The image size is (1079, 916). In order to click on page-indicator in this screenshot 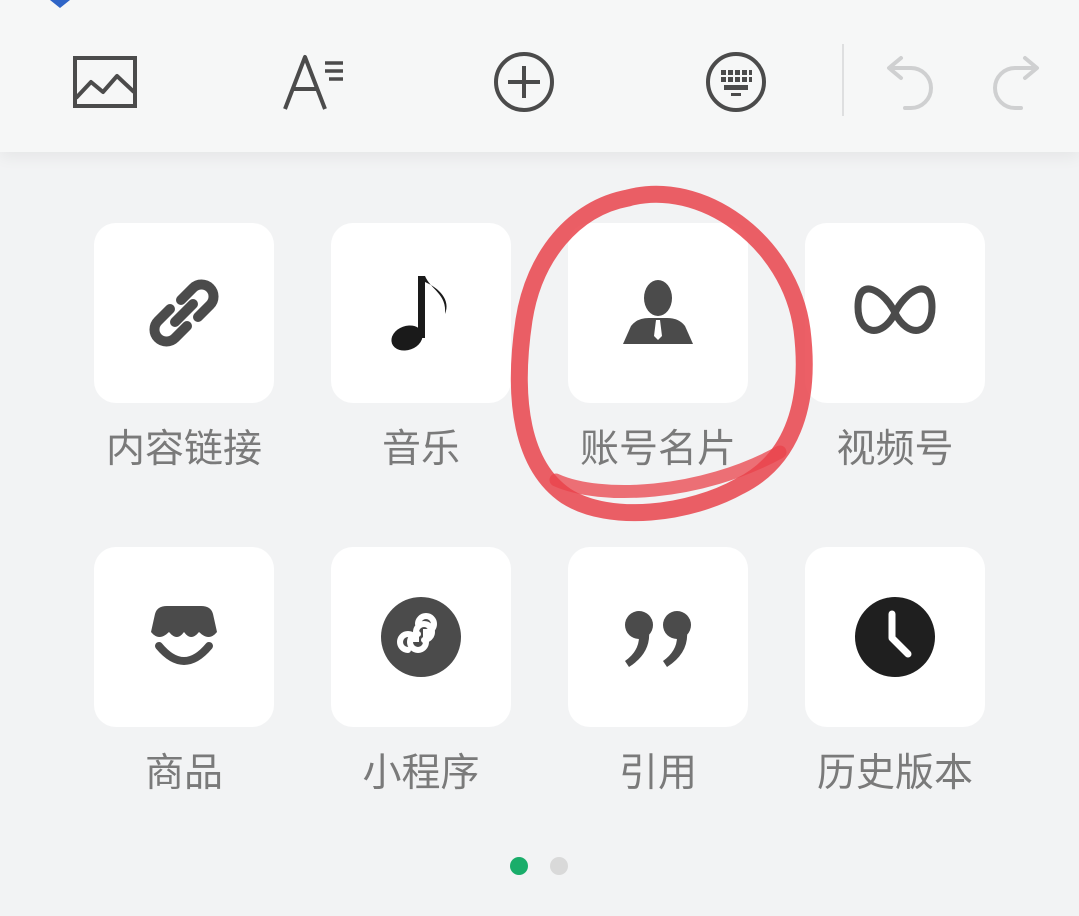, I will do `click(539, 866)`.